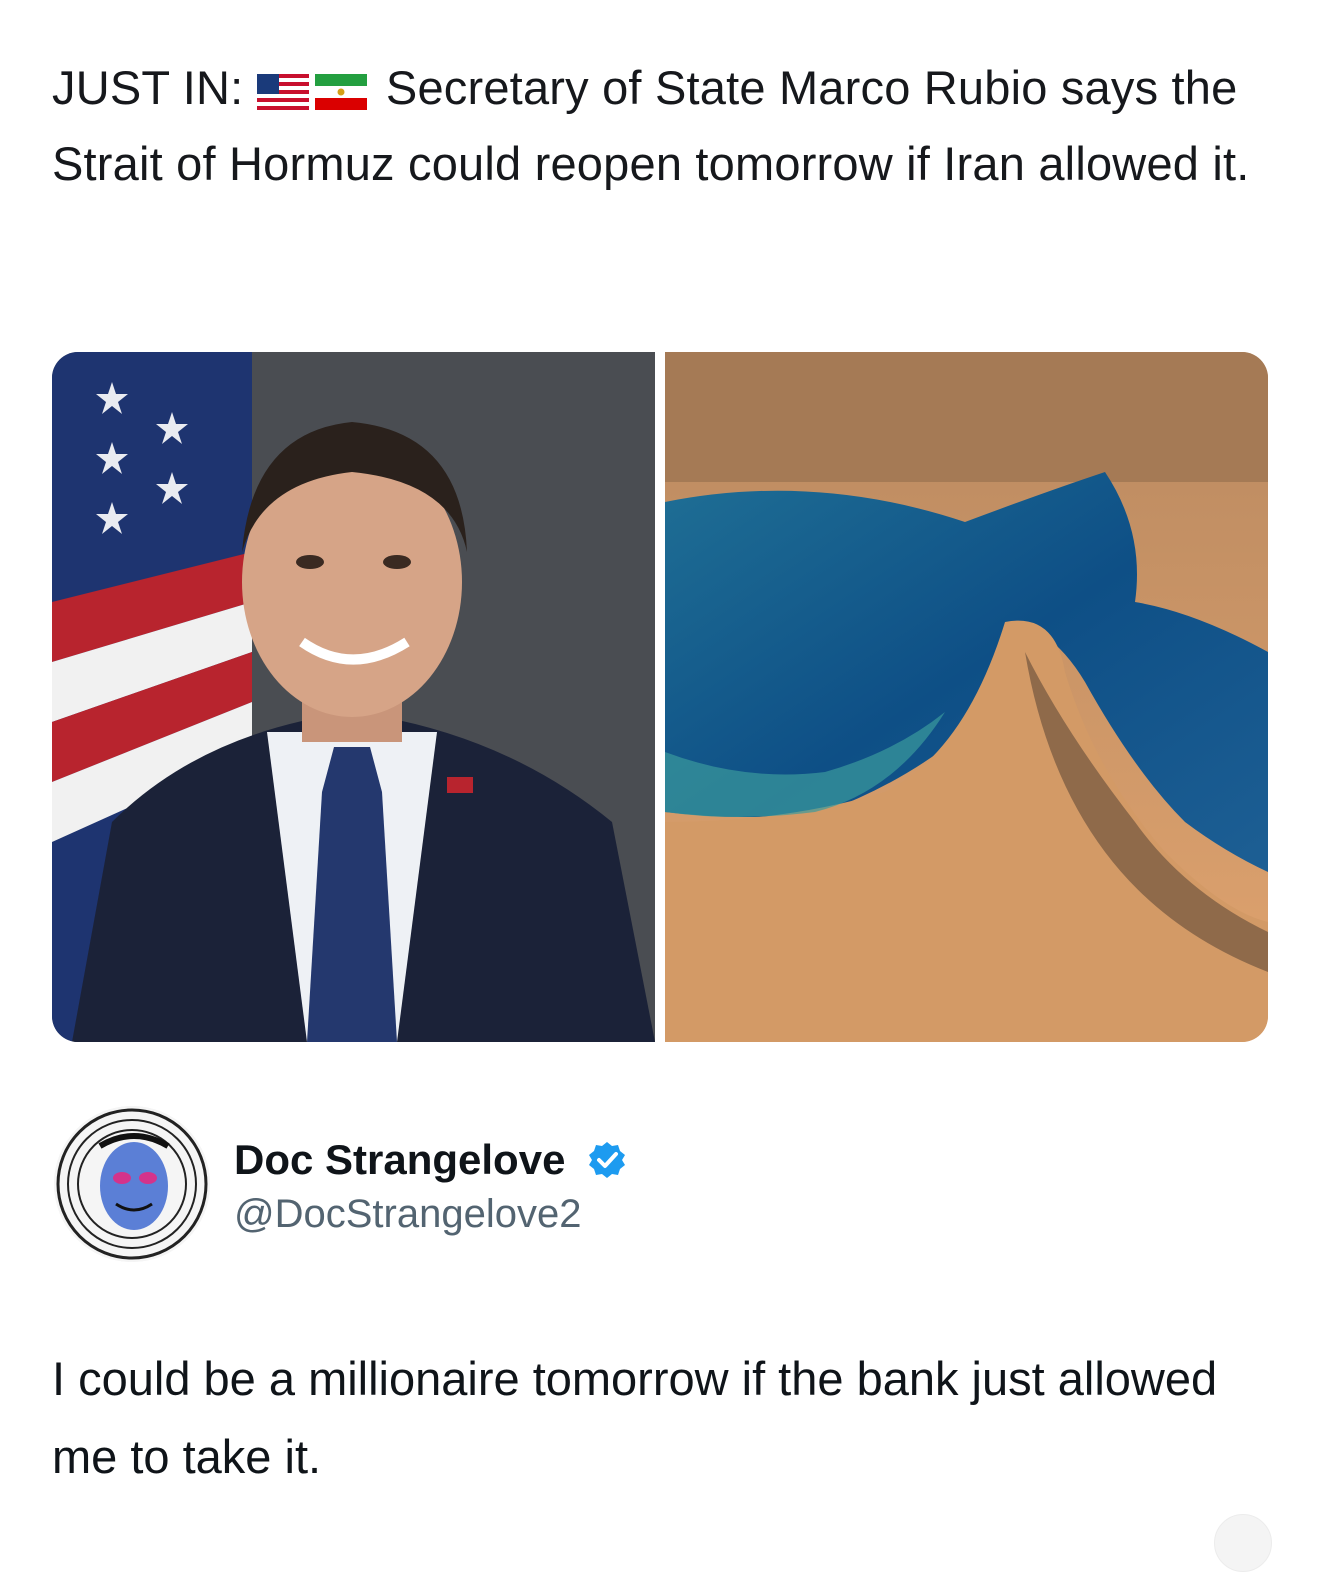 This screenshot has width=1320, height=1586. Describe the element at coordinates (132, 1184) in the screenshot. I see `avatar` at that location.